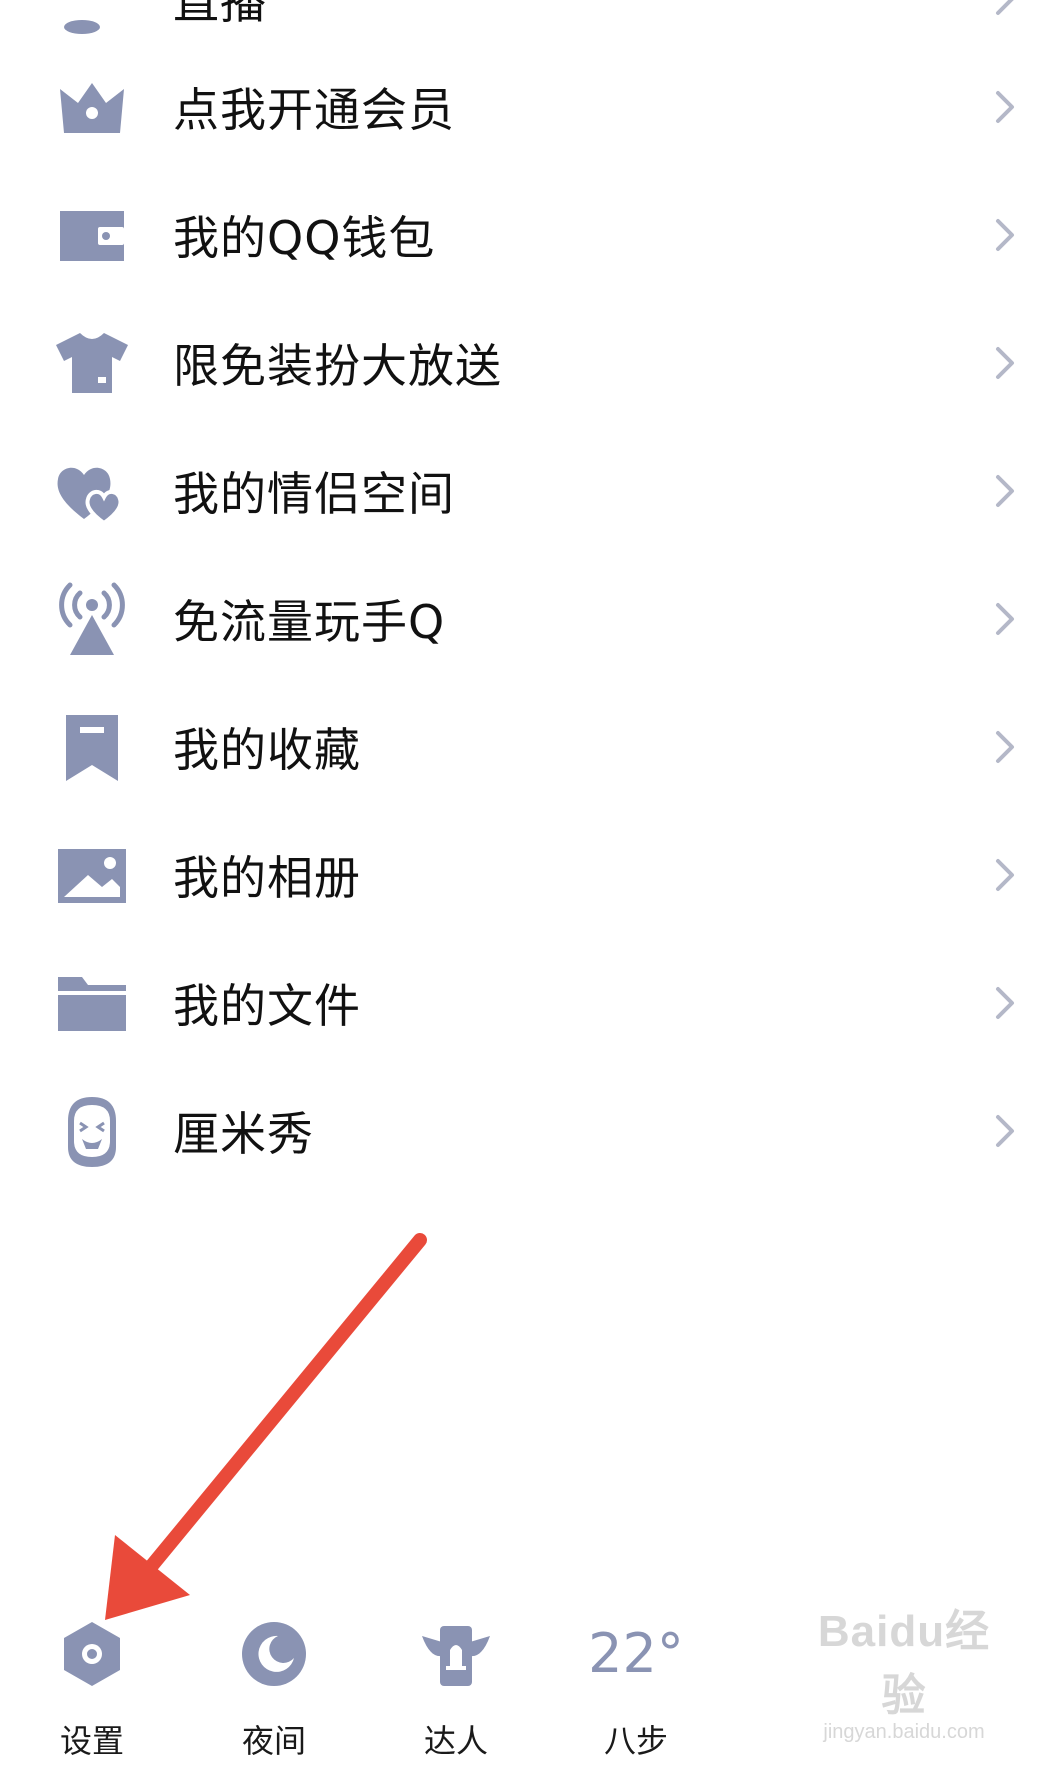  What do you see at coordinates (92, 1003) in the screenshot?
I see `folder-icon` at bounding box center [92, 1003].